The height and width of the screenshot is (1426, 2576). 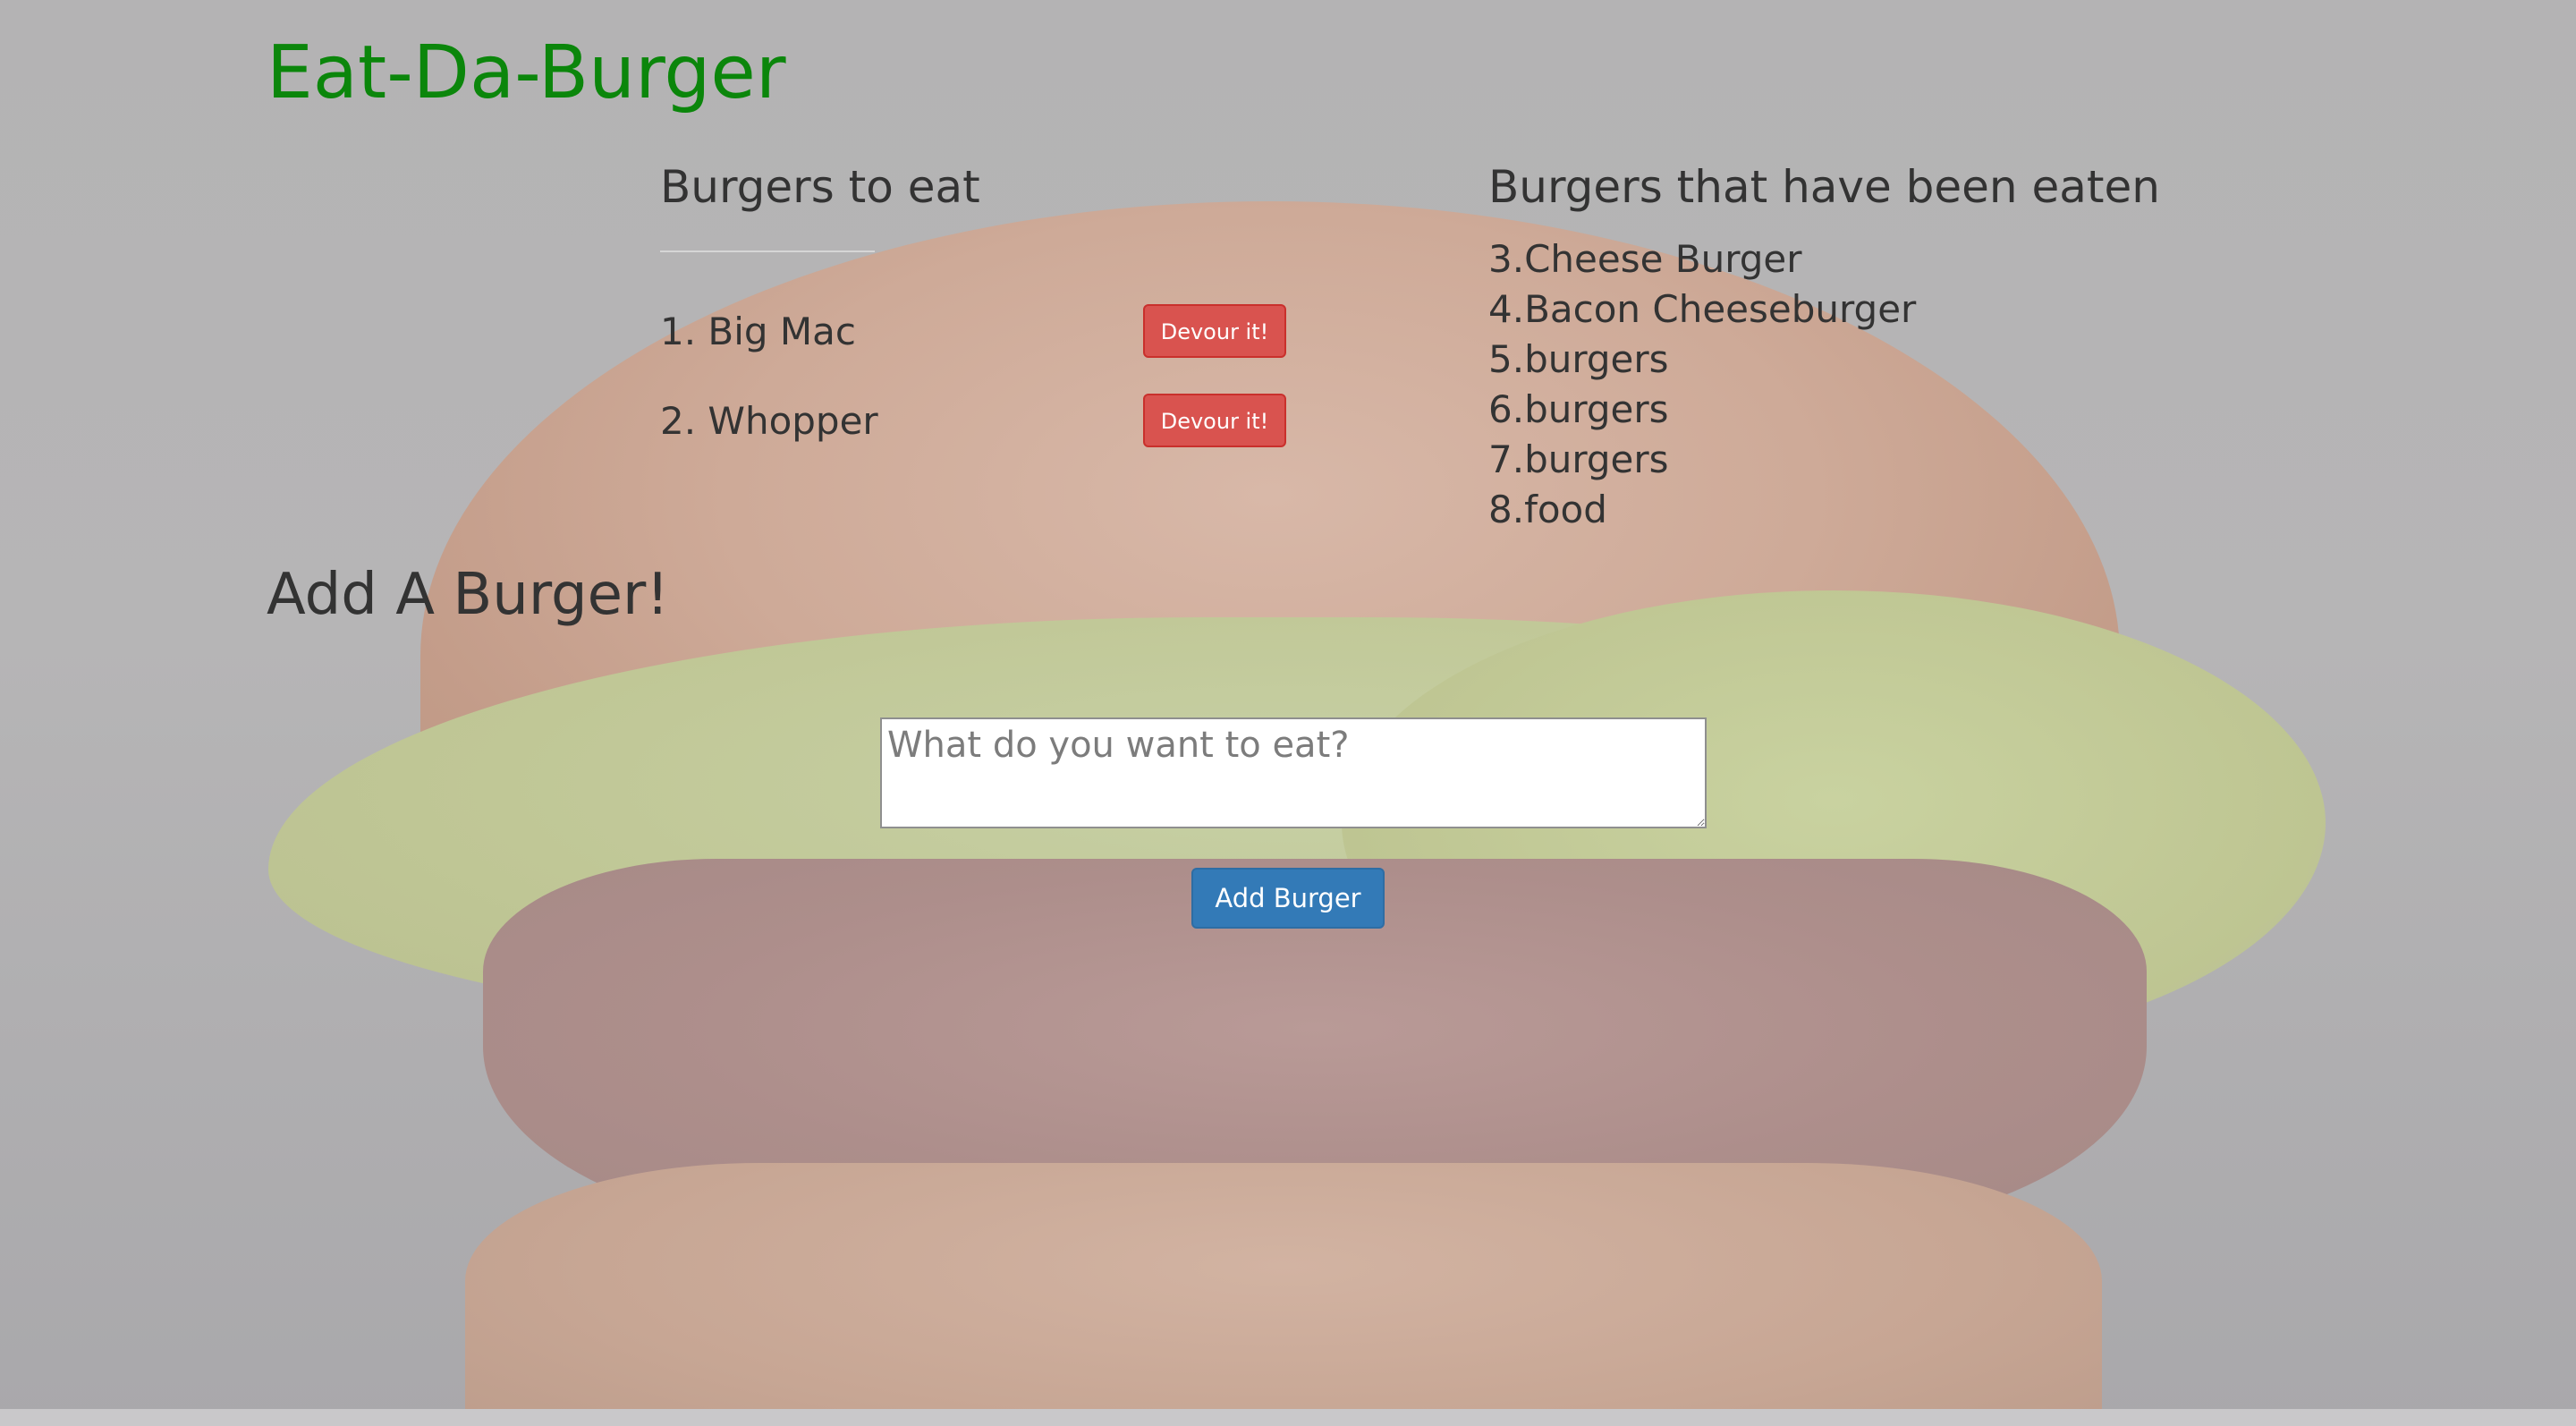 I want to click on burger-name: 2. Whopper, so click(x=769, y=421).